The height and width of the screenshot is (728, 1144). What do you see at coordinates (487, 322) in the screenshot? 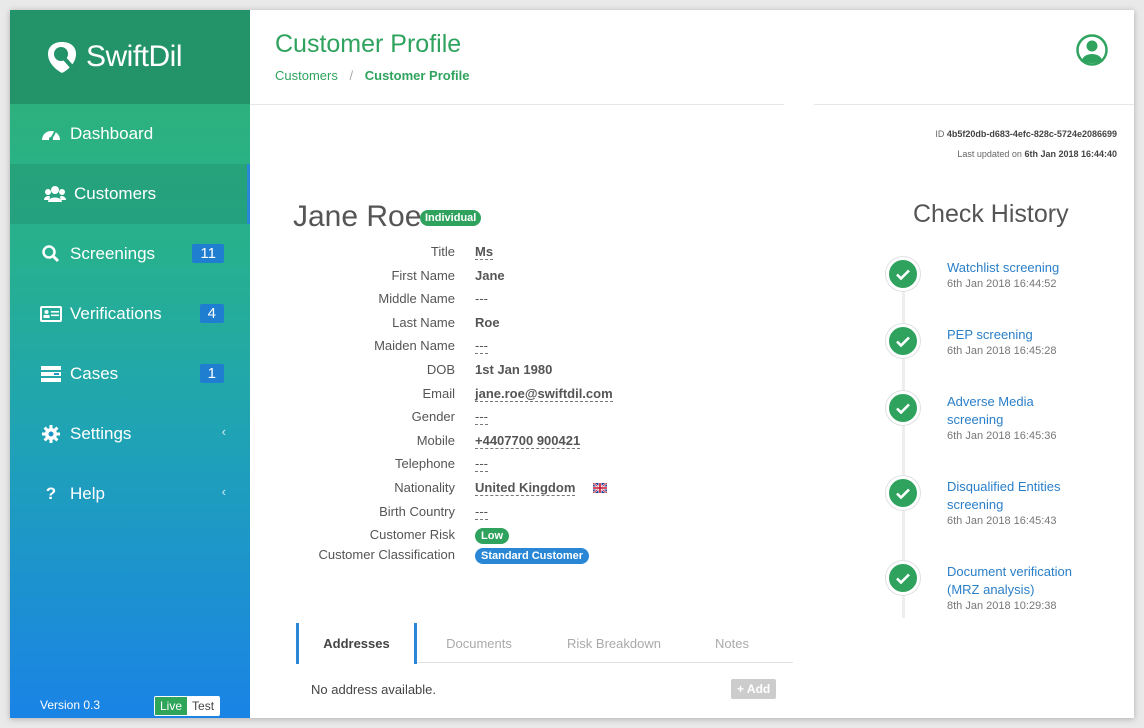
I see `field-value: Roe` at bounding box center [487, 322].